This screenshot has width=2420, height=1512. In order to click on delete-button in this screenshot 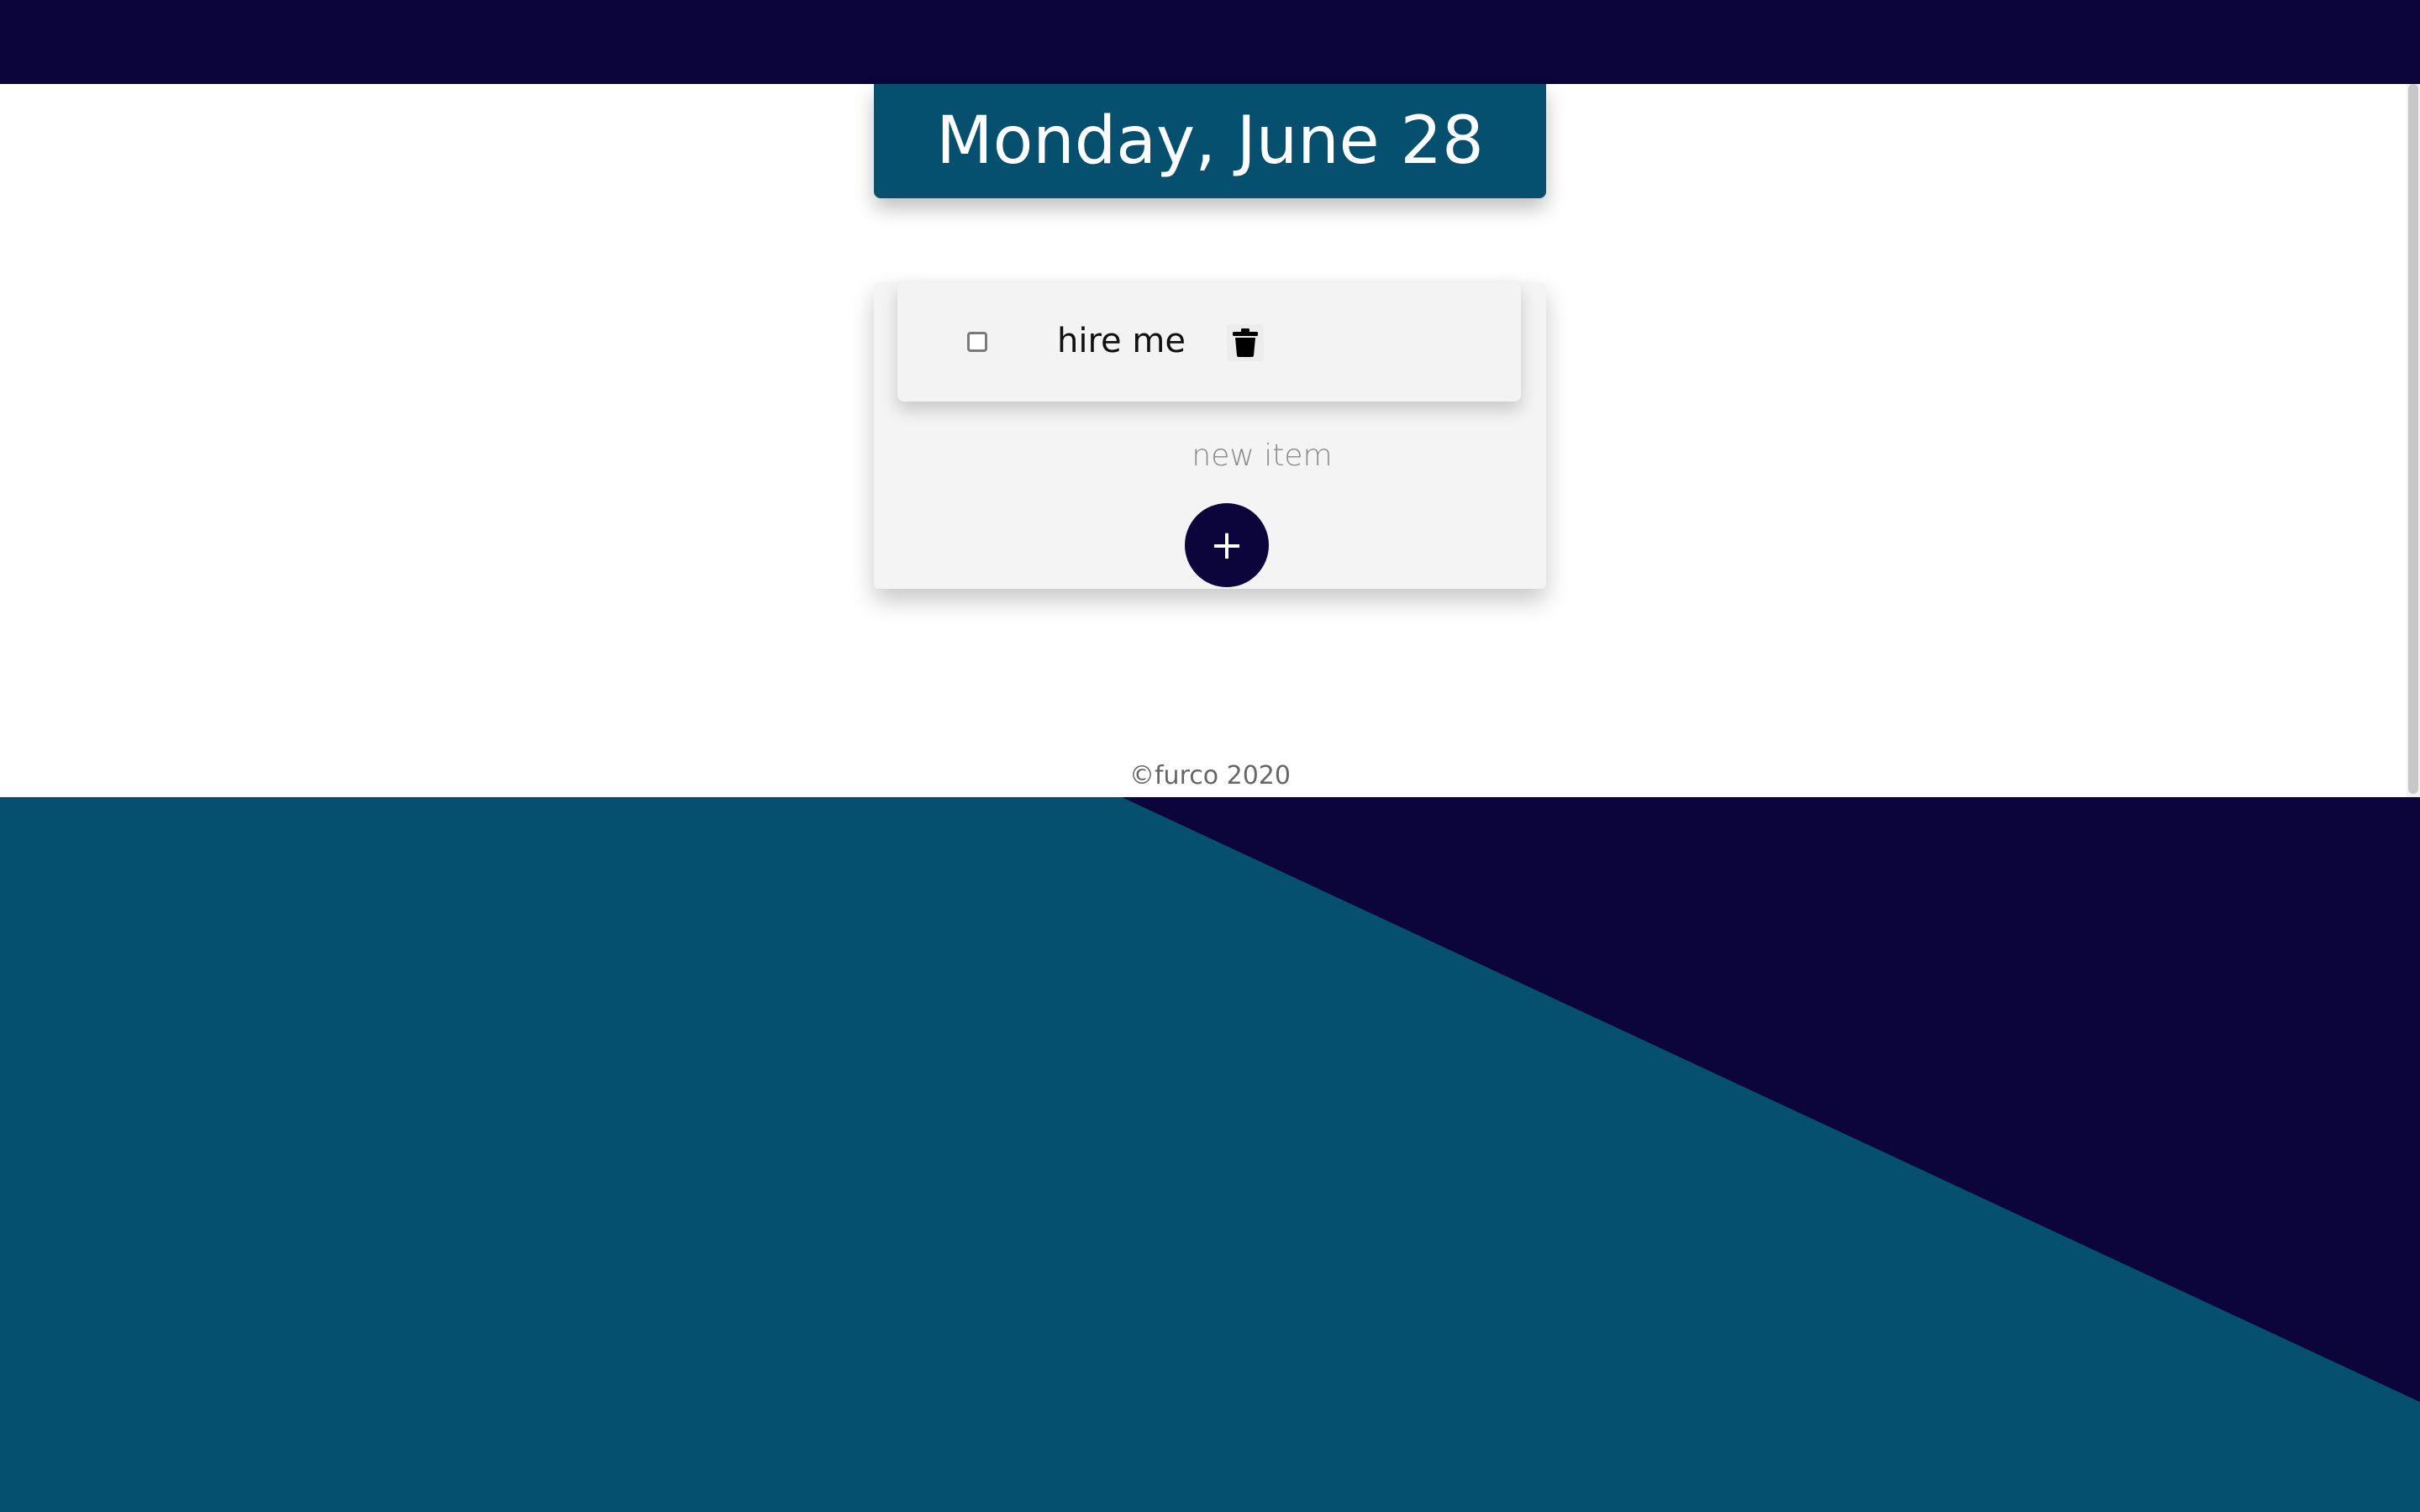, I will do `click(1245, 342)`.